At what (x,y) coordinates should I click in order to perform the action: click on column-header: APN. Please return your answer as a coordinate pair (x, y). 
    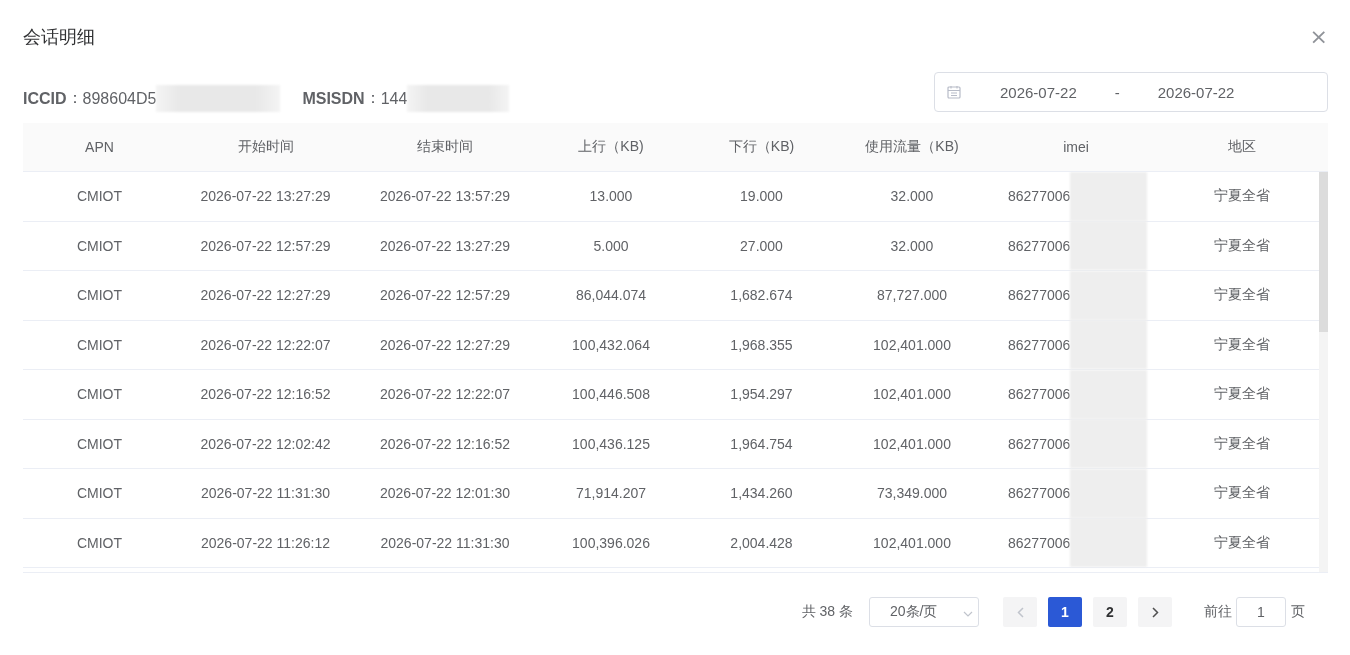
    Looking at the image, I should click on (99, 147).